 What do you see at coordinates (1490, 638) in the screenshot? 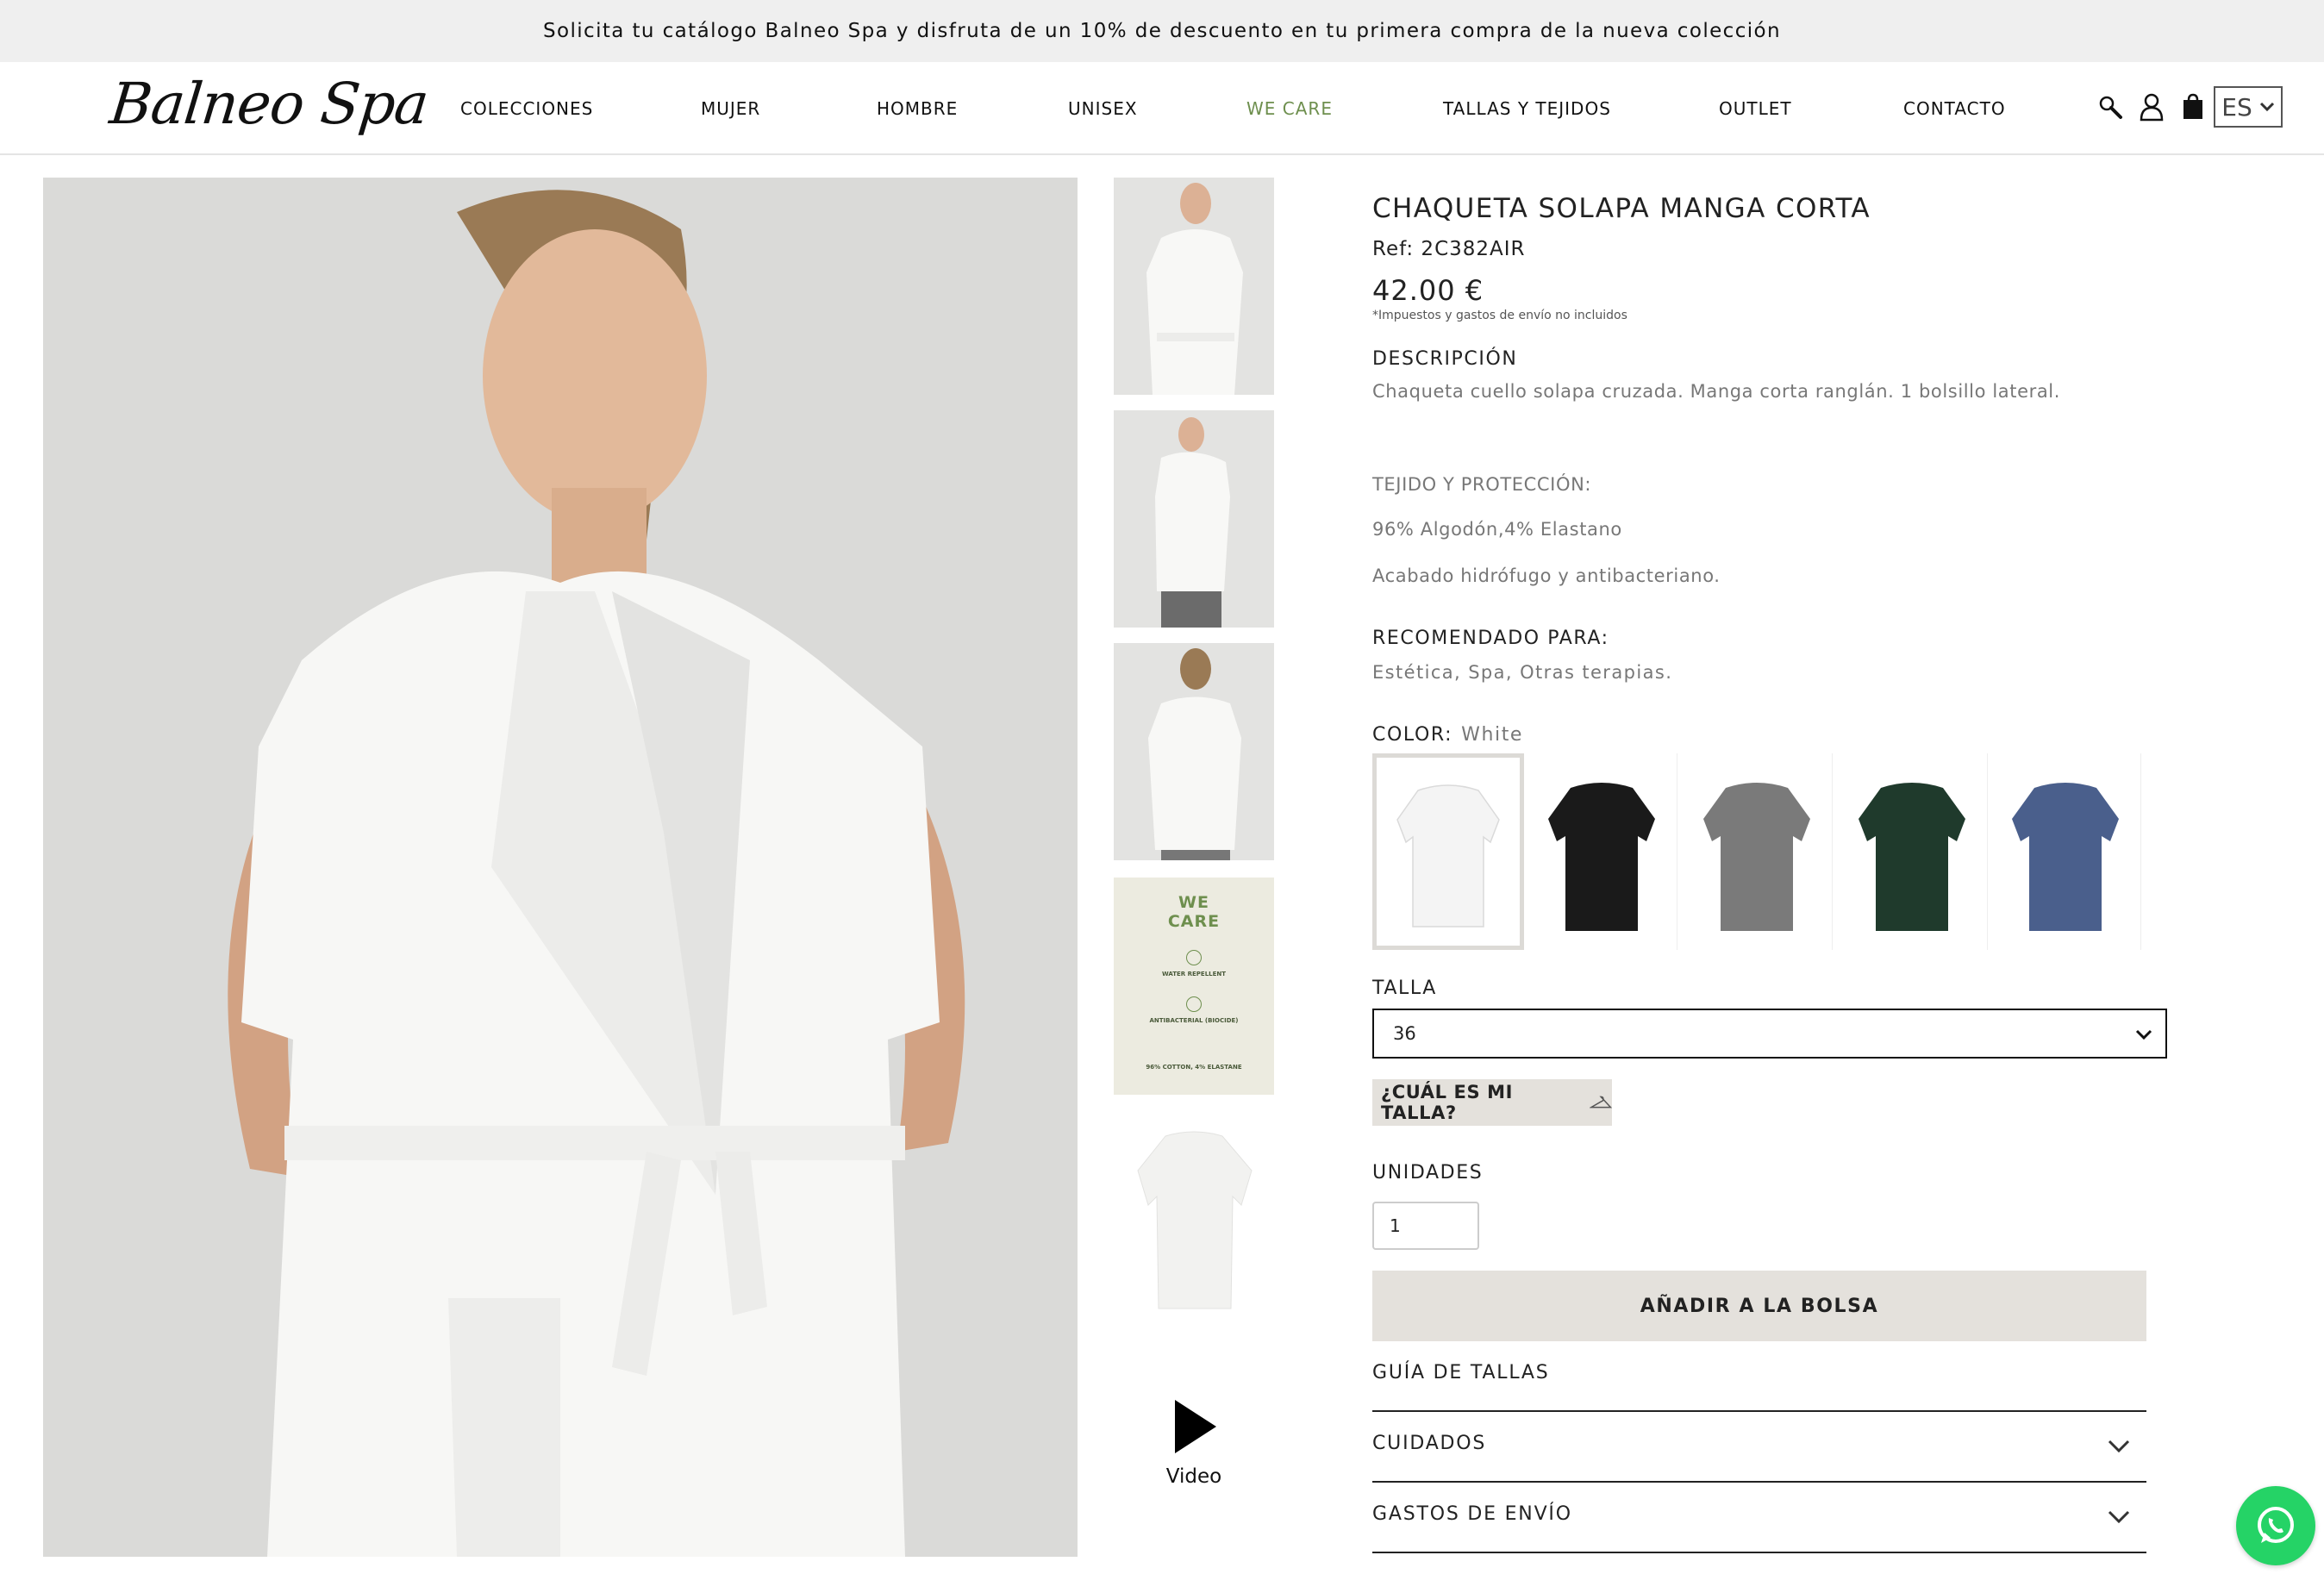
I see `recommended-heading: RECOMENDADO PARA:` at bounding box center [1490, 638].